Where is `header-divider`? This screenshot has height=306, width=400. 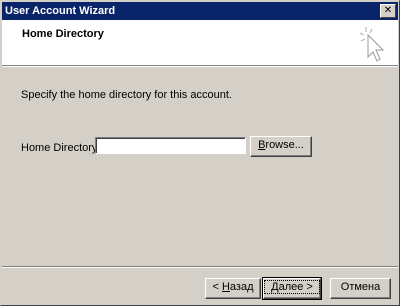
header-divider is located at coordinates (200, 66).